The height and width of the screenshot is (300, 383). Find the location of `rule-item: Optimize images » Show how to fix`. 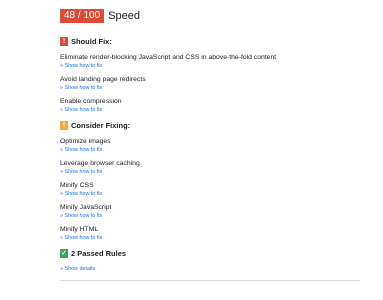

rule-item: Optimize images » Show how to fix is located at coordinates (210, 146).